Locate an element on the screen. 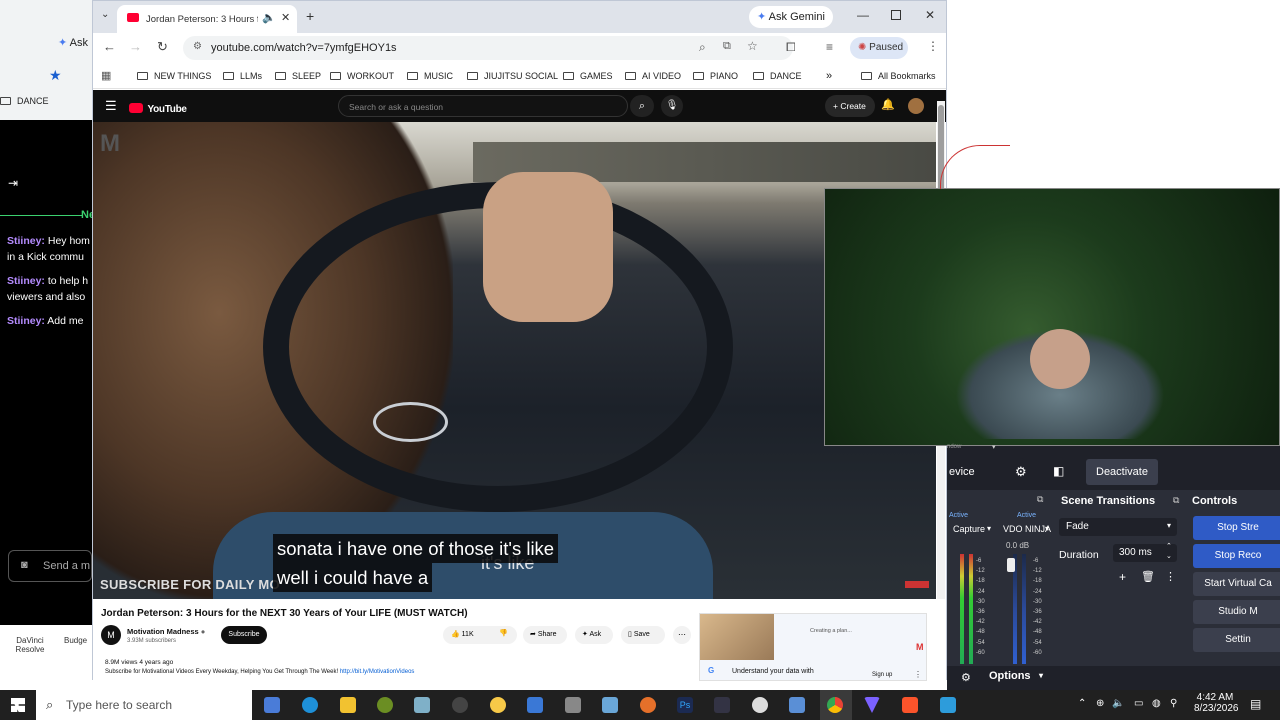 This screenshot has width=1280, height=720. tray-app-icon: ⚲ is located at coordinates (1173, 703).